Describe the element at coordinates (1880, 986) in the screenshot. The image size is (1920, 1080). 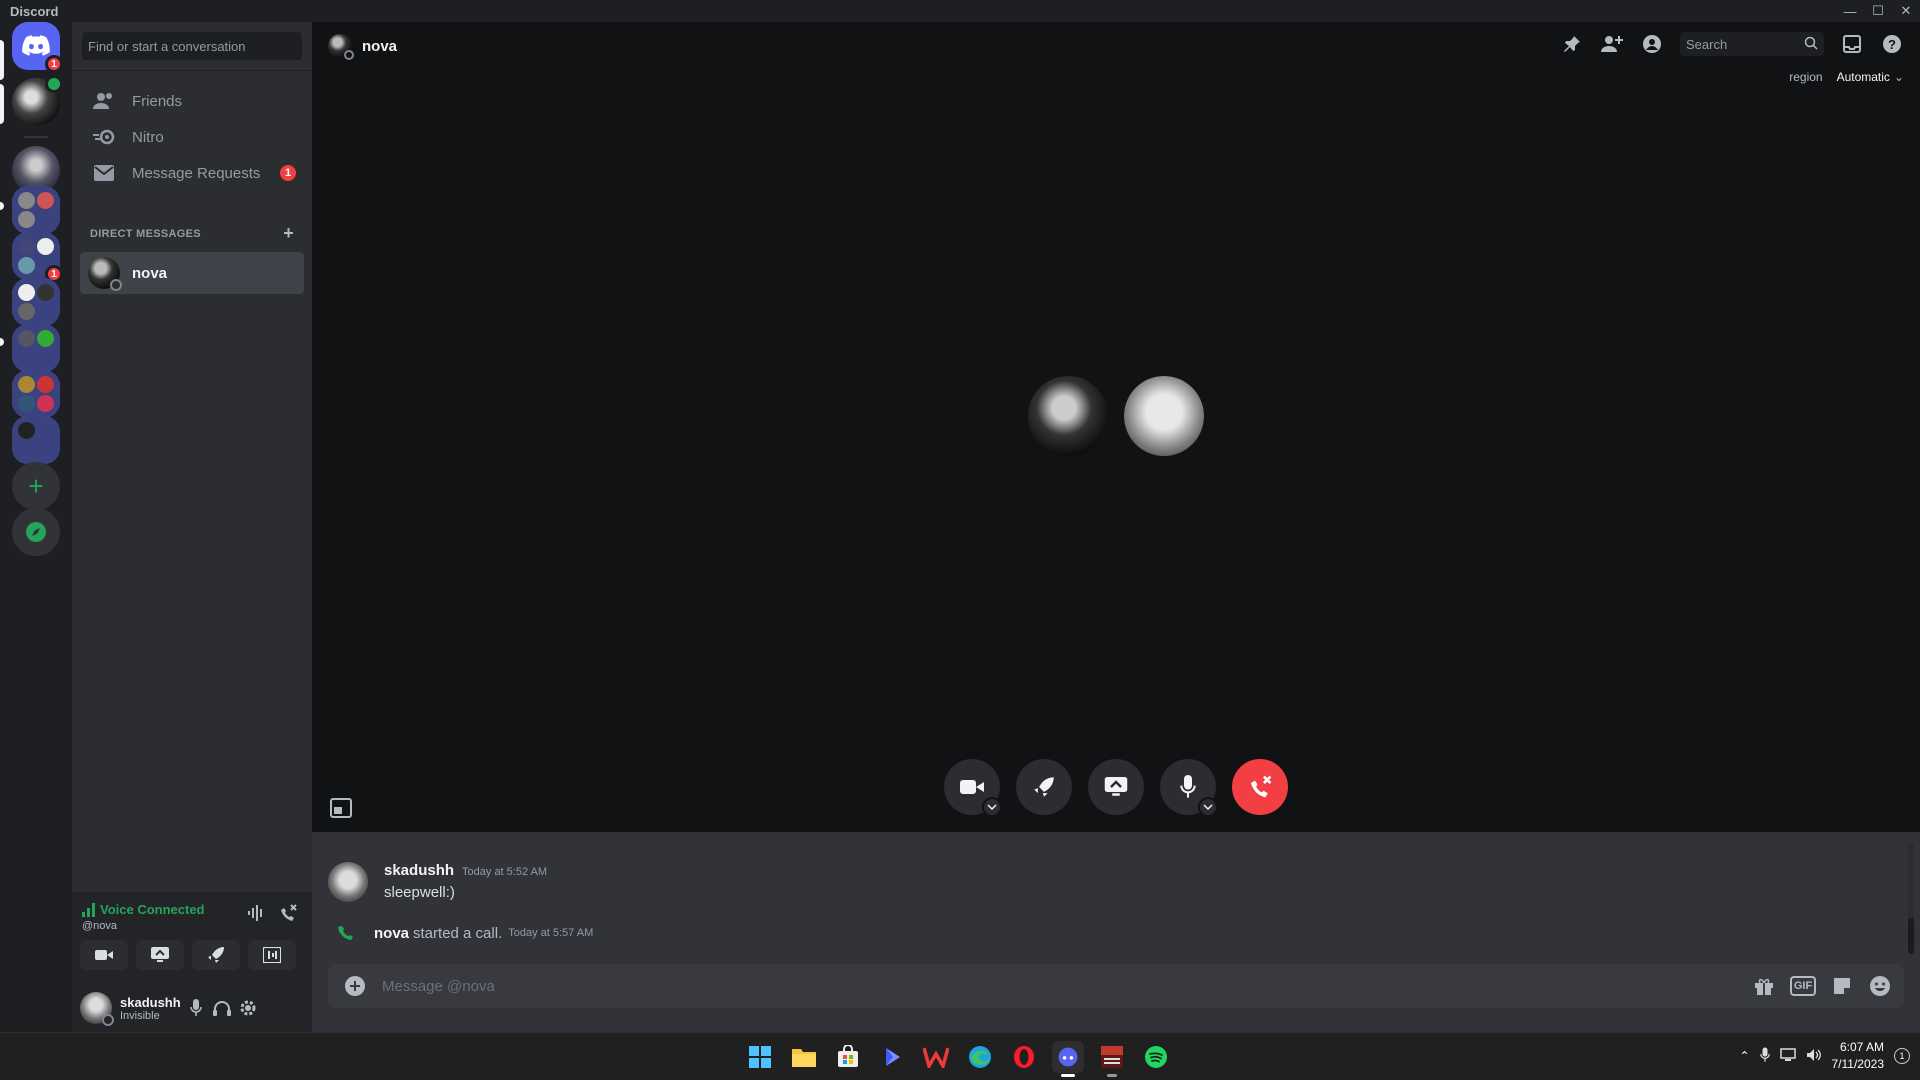
I see `emoji-icon` at that location.